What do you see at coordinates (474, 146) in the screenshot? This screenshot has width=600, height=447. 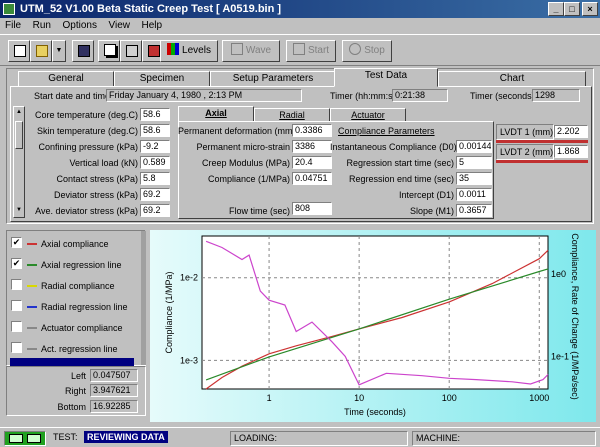 I see `instantaneous-compliance-value: 0.00144` at bounding box center [474, 146].